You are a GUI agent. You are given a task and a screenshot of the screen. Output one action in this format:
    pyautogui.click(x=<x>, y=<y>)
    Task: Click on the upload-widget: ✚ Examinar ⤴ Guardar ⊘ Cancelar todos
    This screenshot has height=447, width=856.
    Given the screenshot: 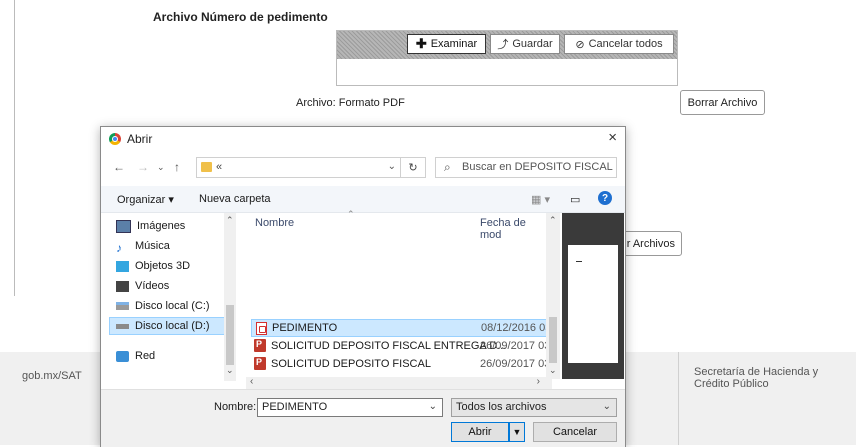 What is the action you would take?
    pyautogui.click(x=507, y=58)
    